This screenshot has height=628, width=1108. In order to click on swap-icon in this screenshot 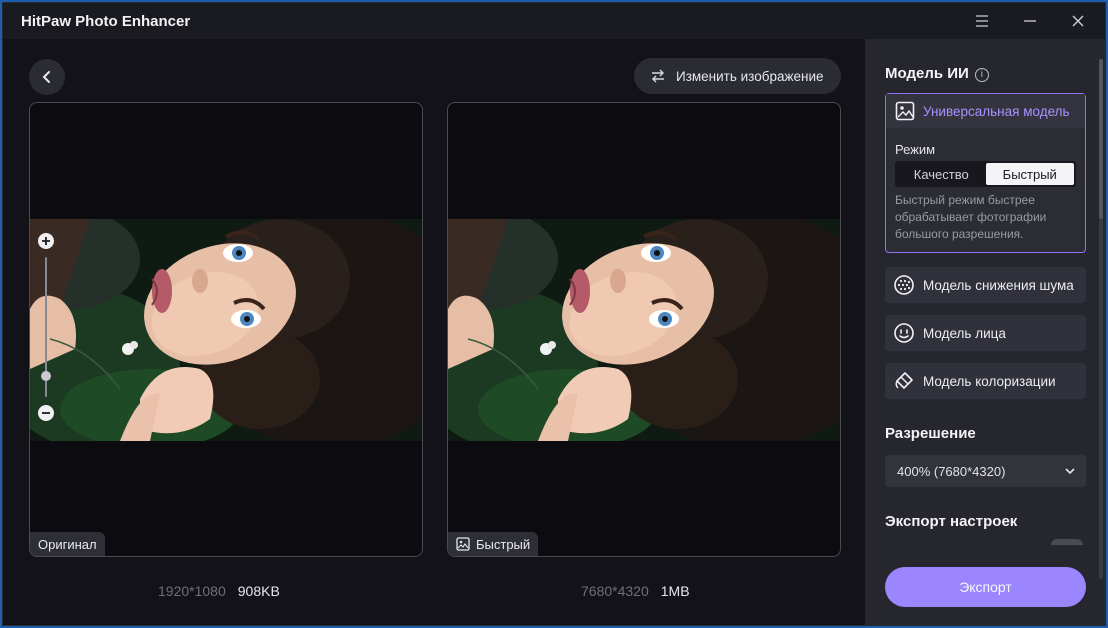, I will do `click(658, 76)`.